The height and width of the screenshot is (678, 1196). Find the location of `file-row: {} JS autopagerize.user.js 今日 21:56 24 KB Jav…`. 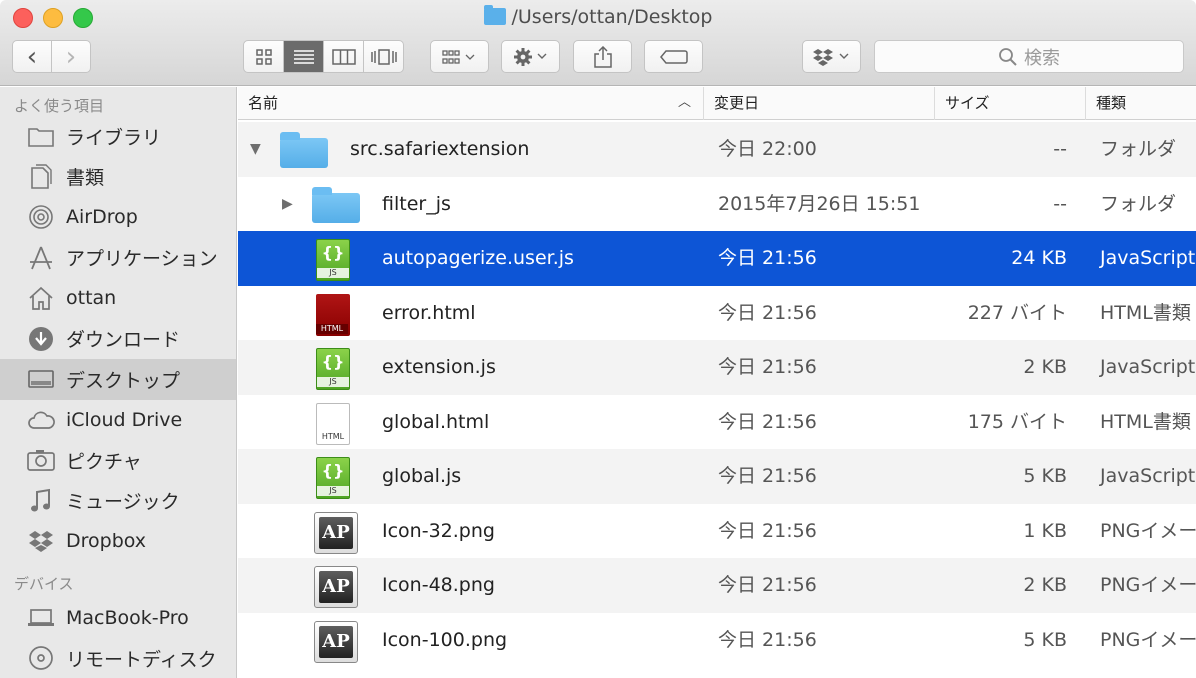

file-row: {} JS autopagerize.user.js 今日 21:56 24 KB Jav… is located at coordinates (717, 258).